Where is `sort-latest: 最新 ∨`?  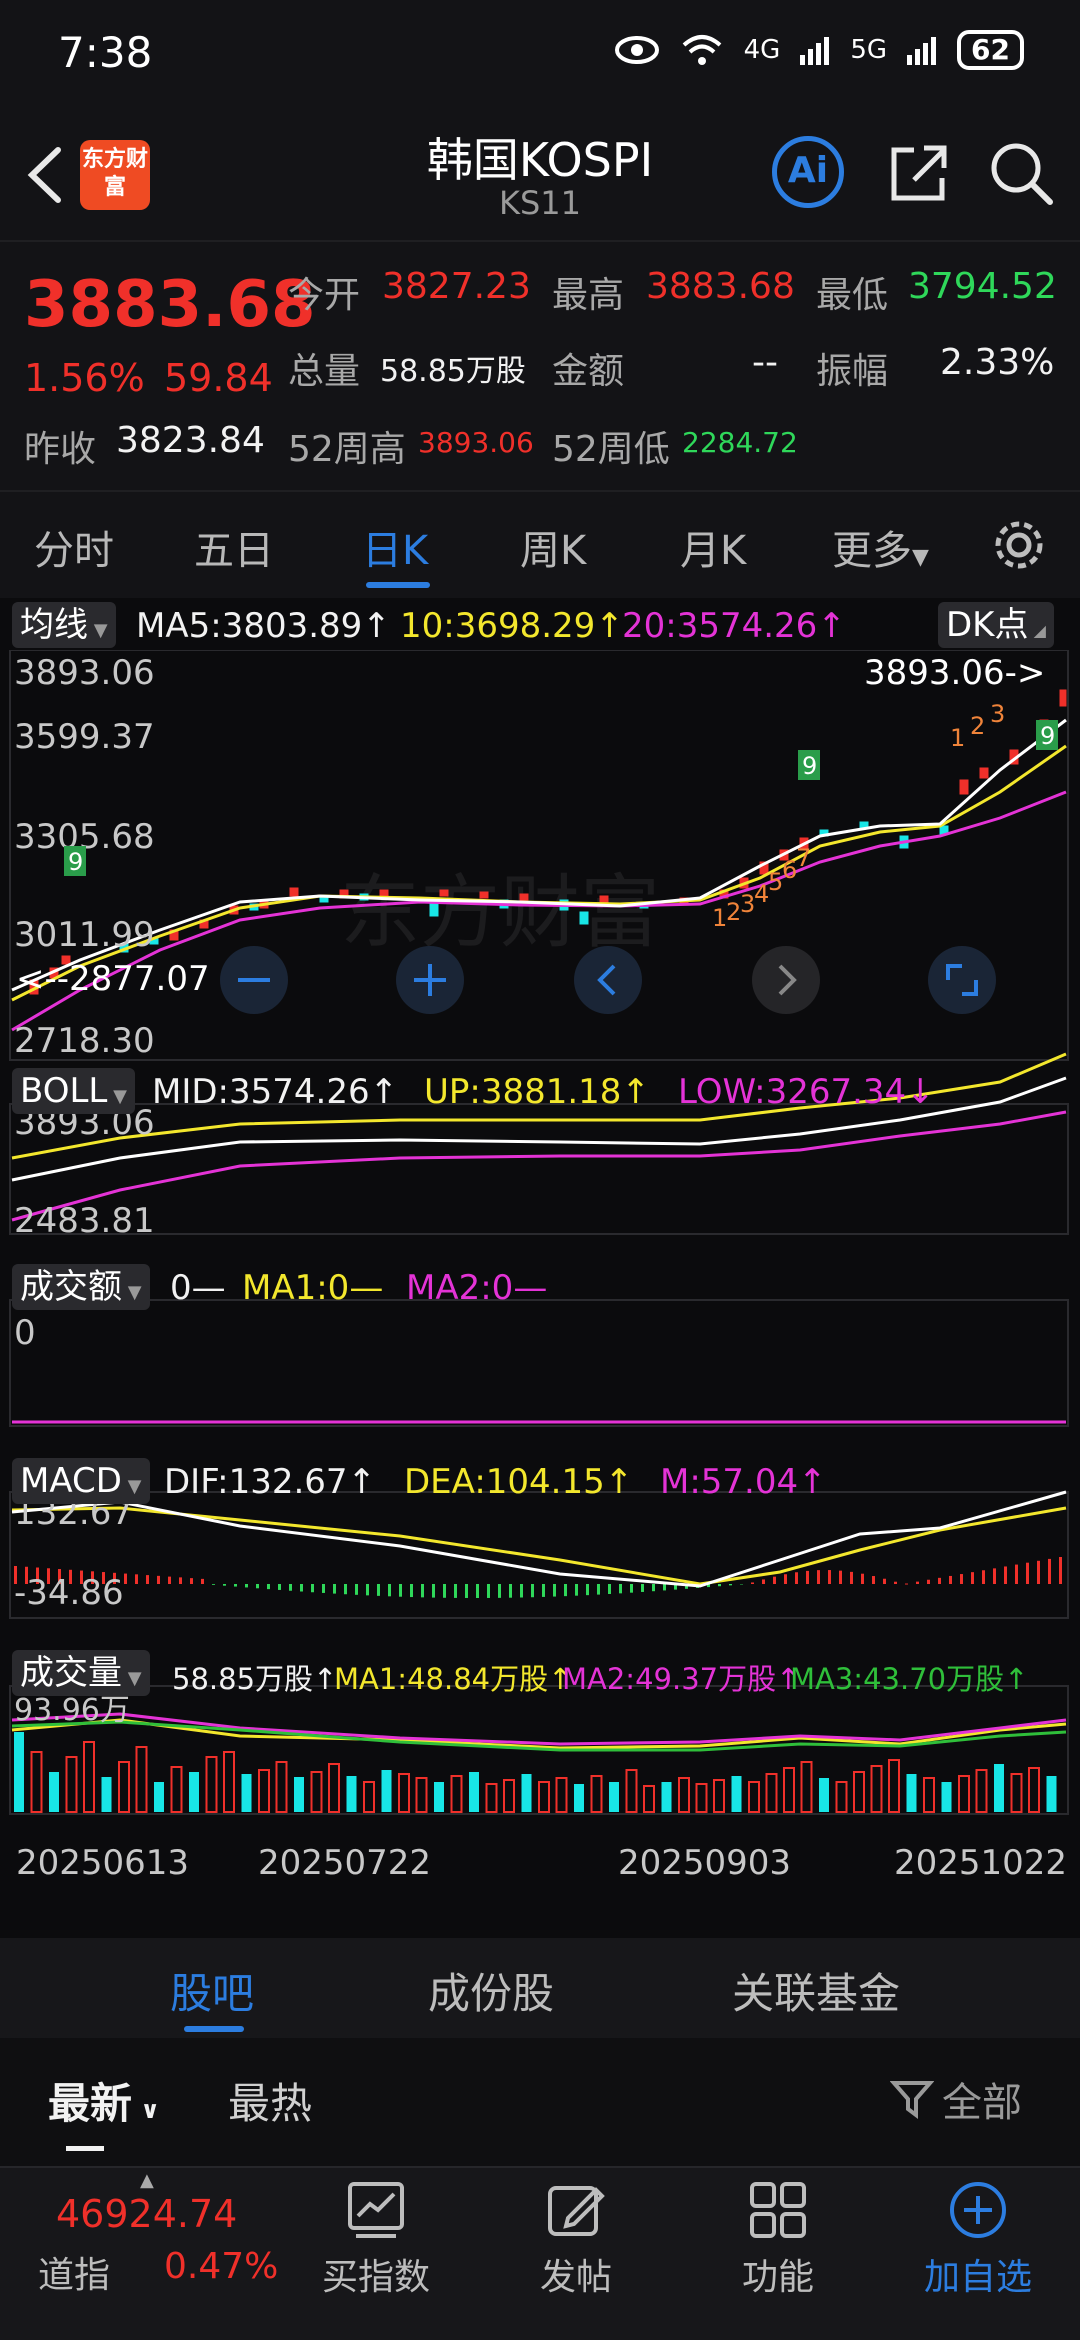 sort-latest: 最新 ∨ is located at coordinates (104, 2100).